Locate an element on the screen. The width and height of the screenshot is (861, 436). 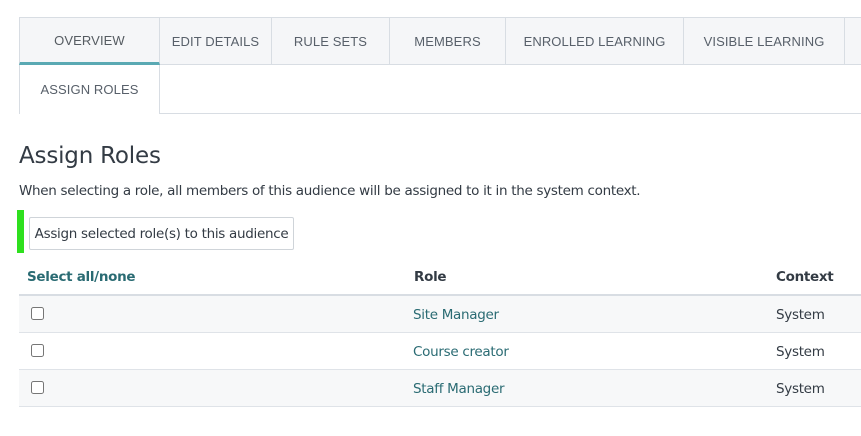
tab-enrolled-learning: ENROLLED LEARNING is located at coordinates (595, 41).